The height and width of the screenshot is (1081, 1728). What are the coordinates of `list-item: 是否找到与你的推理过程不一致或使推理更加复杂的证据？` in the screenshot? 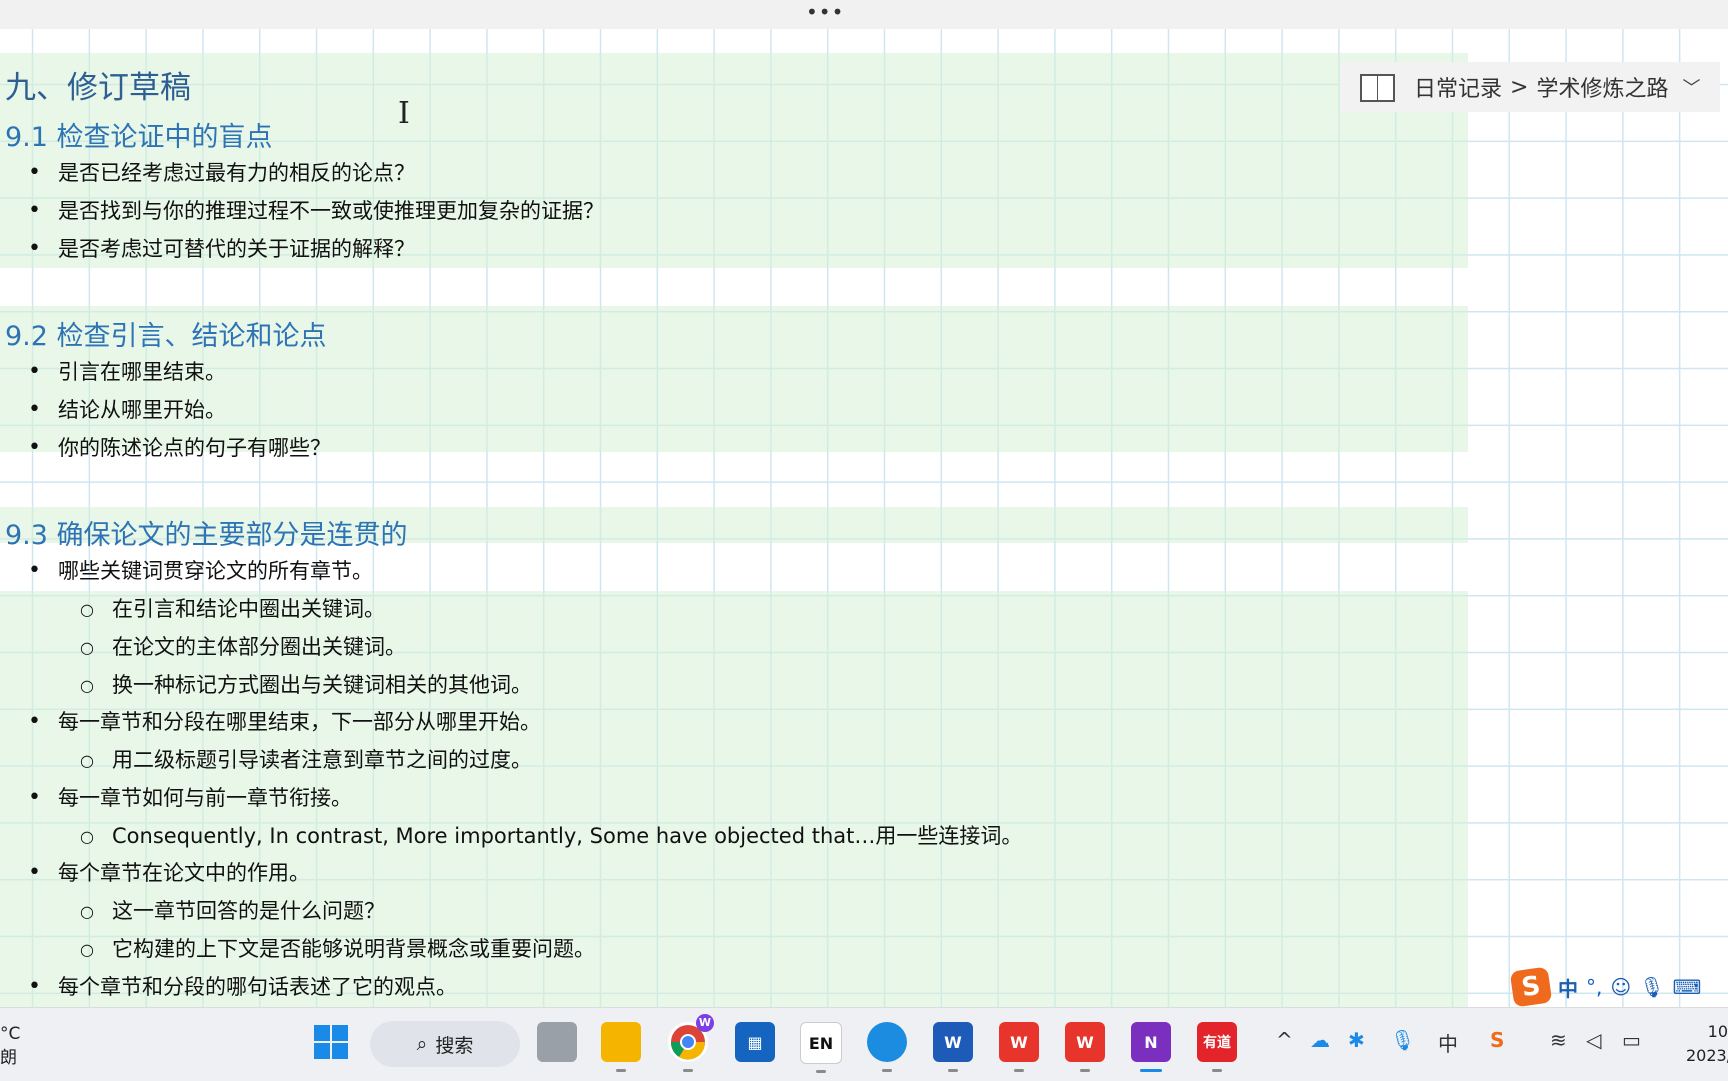 It's located at (316, 211).